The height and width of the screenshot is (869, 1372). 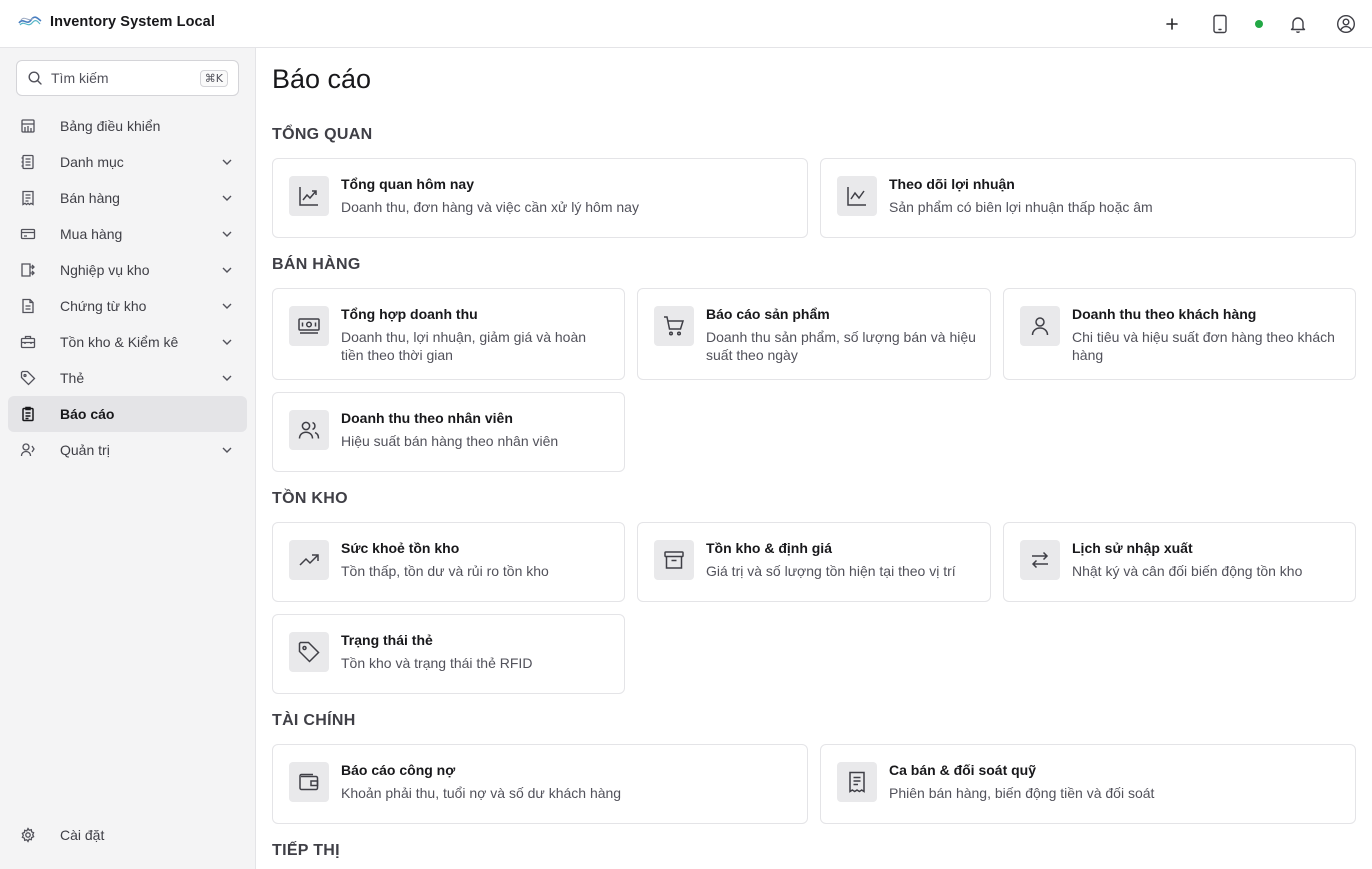 I want to click on sidebar-item-label: Bán hàng, so click(x=90, y=198).